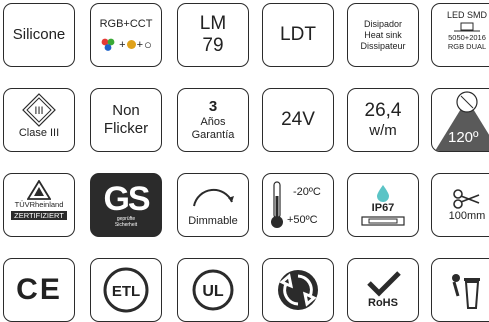 The image size is (489, 322). I want to click on tuv-triangle-icon, so click(39, 190).